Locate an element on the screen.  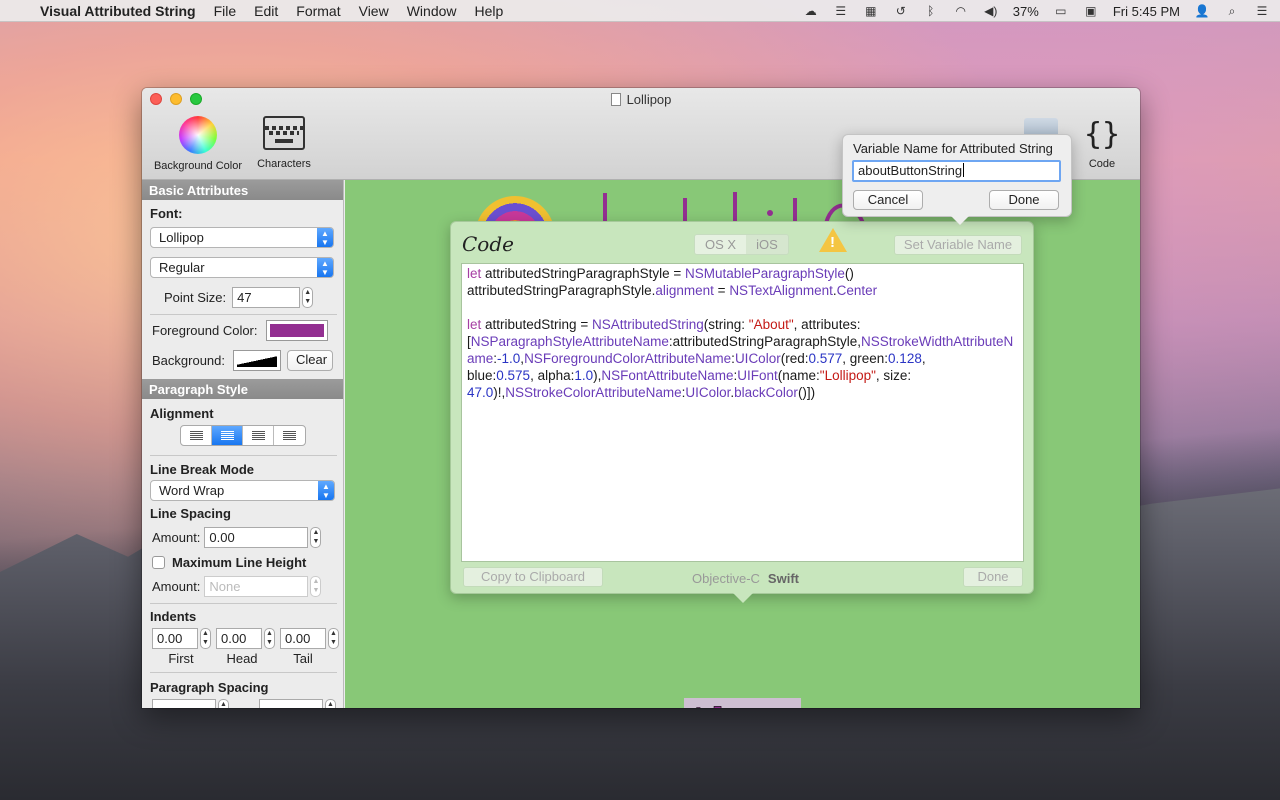
line-break-mode-label: Line Break Mode is located at coordinates (202, 469).